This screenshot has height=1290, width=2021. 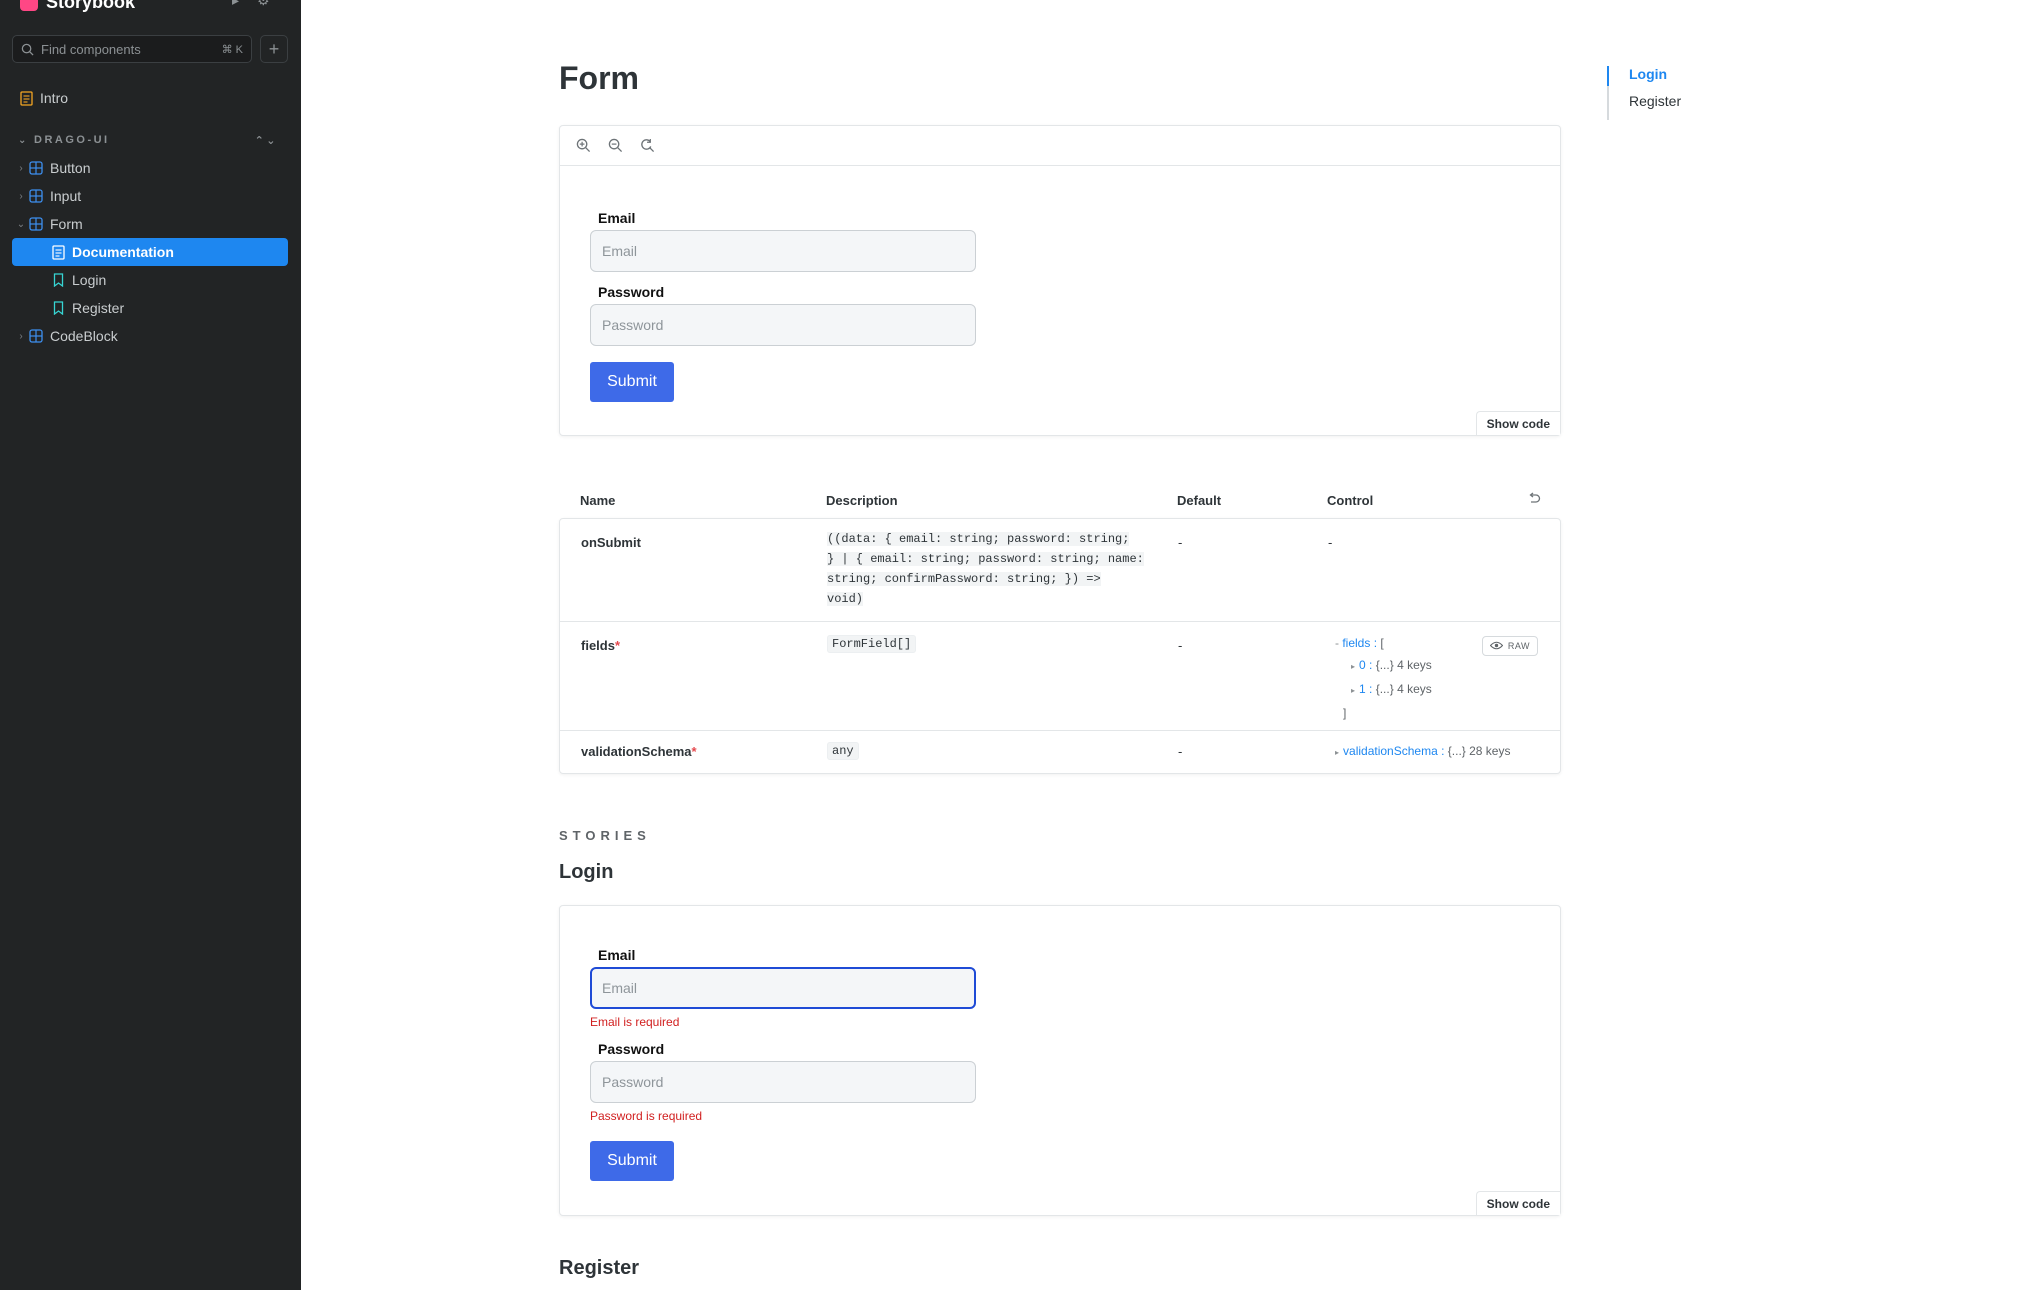 What do you see at coordinates (1330, 542) in the screenshot?
I see `arg-control: -` at bounding box center [1330, 542].